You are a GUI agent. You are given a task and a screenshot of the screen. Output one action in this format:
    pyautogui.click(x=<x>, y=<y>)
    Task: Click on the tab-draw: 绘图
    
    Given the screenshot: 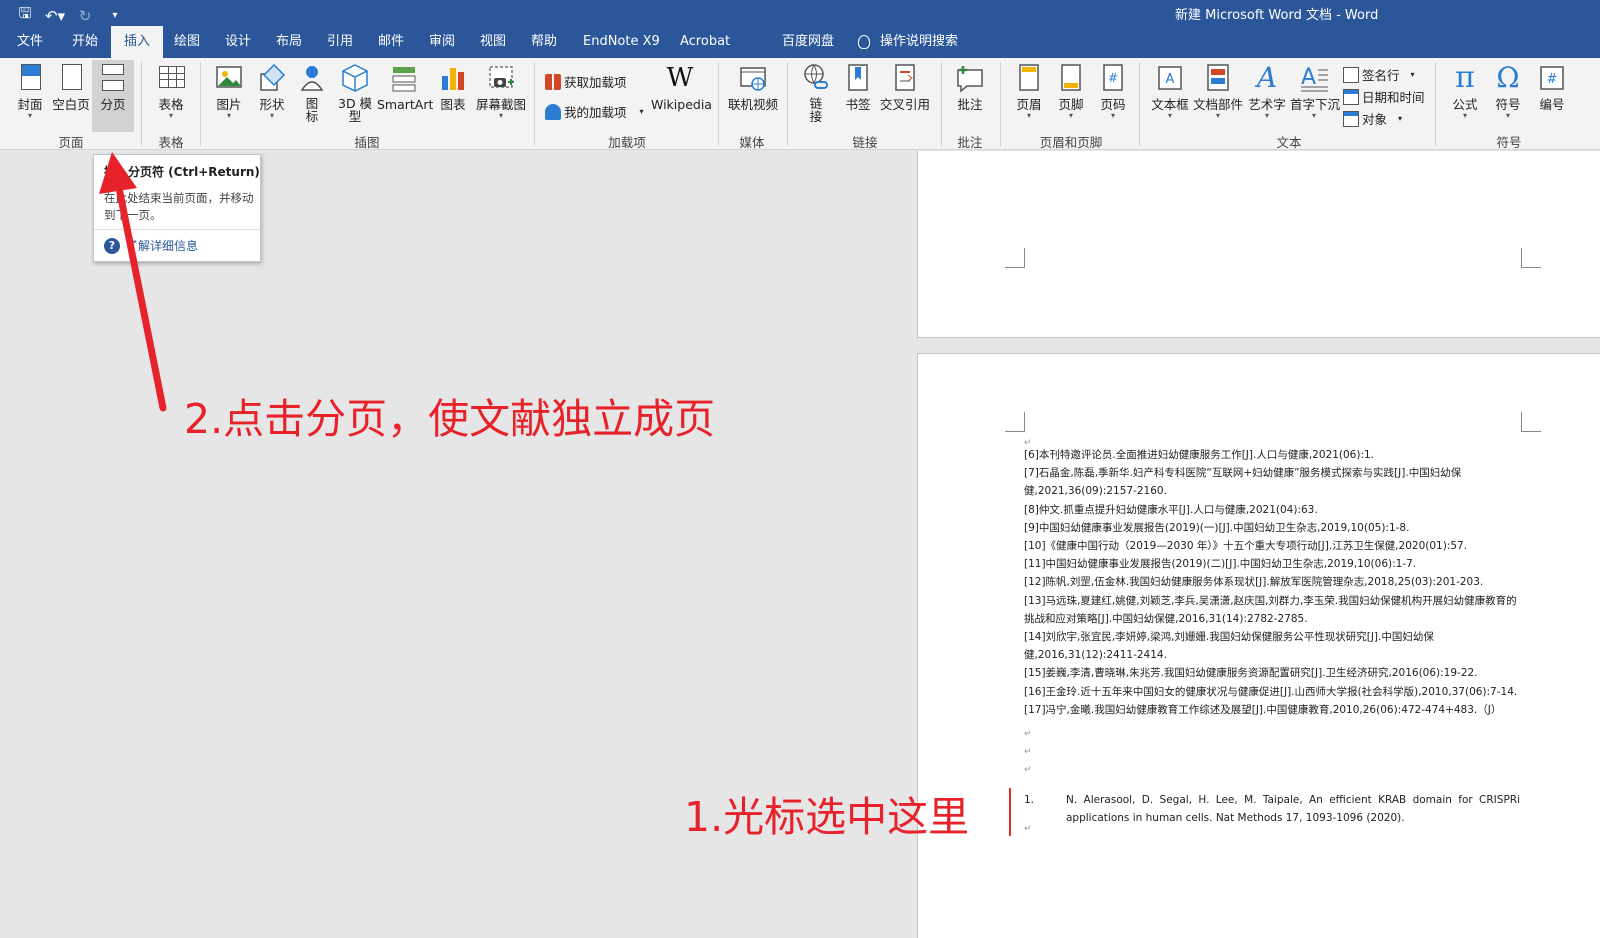 What is the action you would take?
    pyautogui.click(x=187, y=42)
    